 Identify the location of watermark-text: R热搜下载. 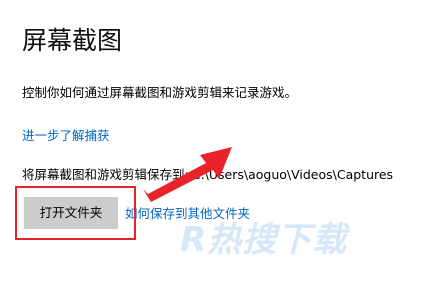
(264, 240).